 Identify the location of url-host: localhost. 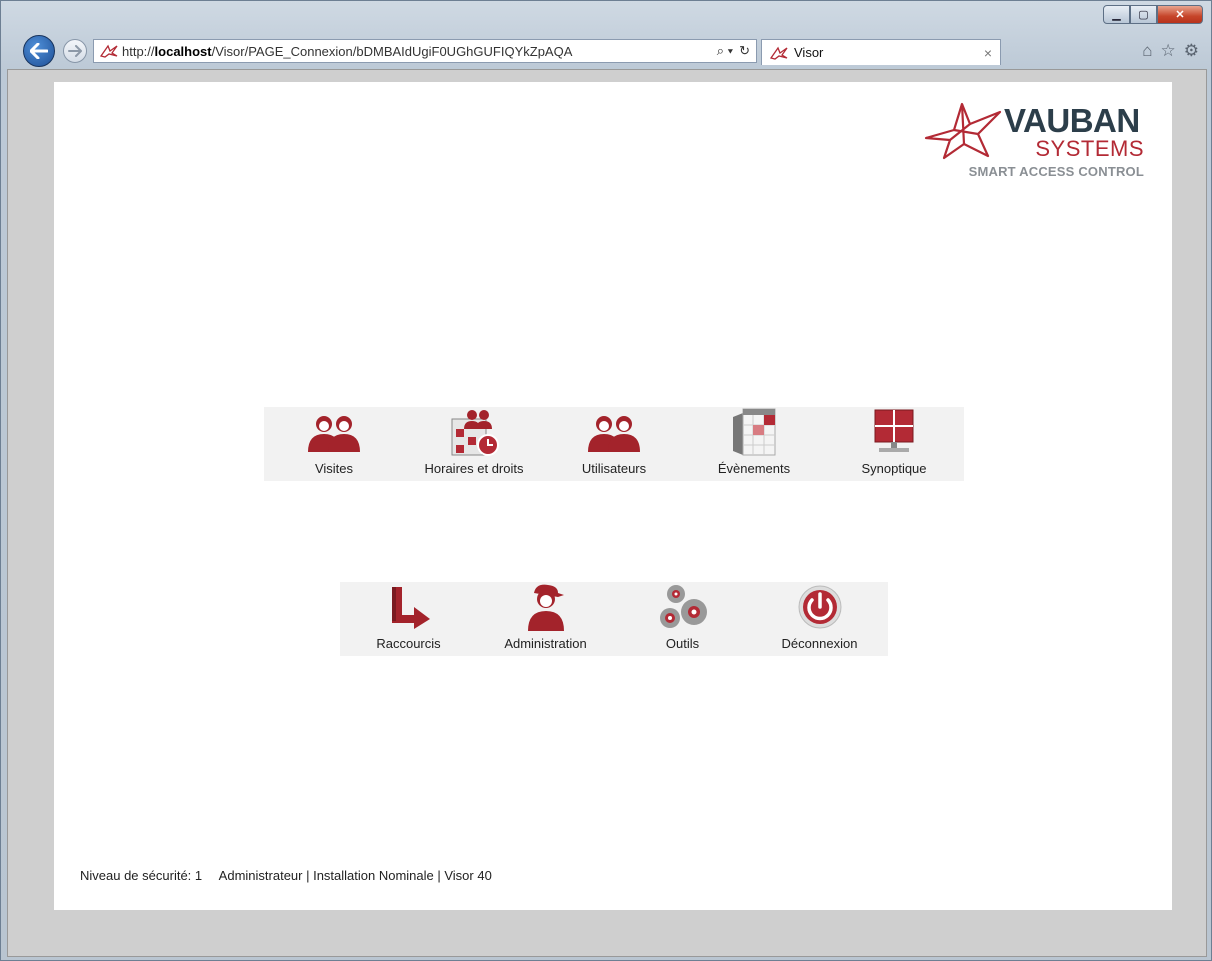
(183, 51).